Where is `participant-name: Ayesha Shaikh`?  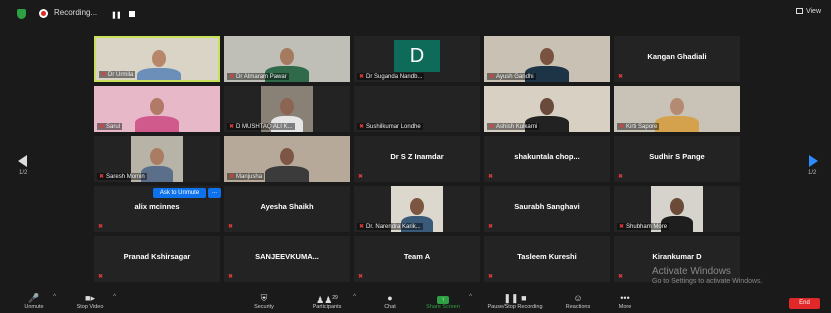
participant-name: Ayesha Shaikh is located at coordinates (287, 206).